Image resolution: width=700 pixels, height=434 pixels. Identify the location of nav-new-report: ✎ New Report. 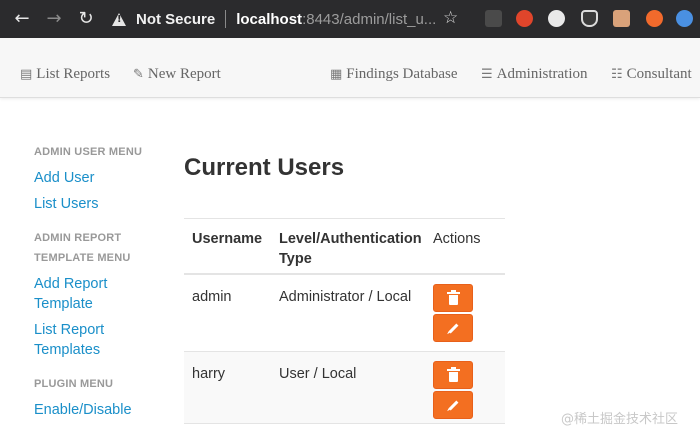
(177, 74).